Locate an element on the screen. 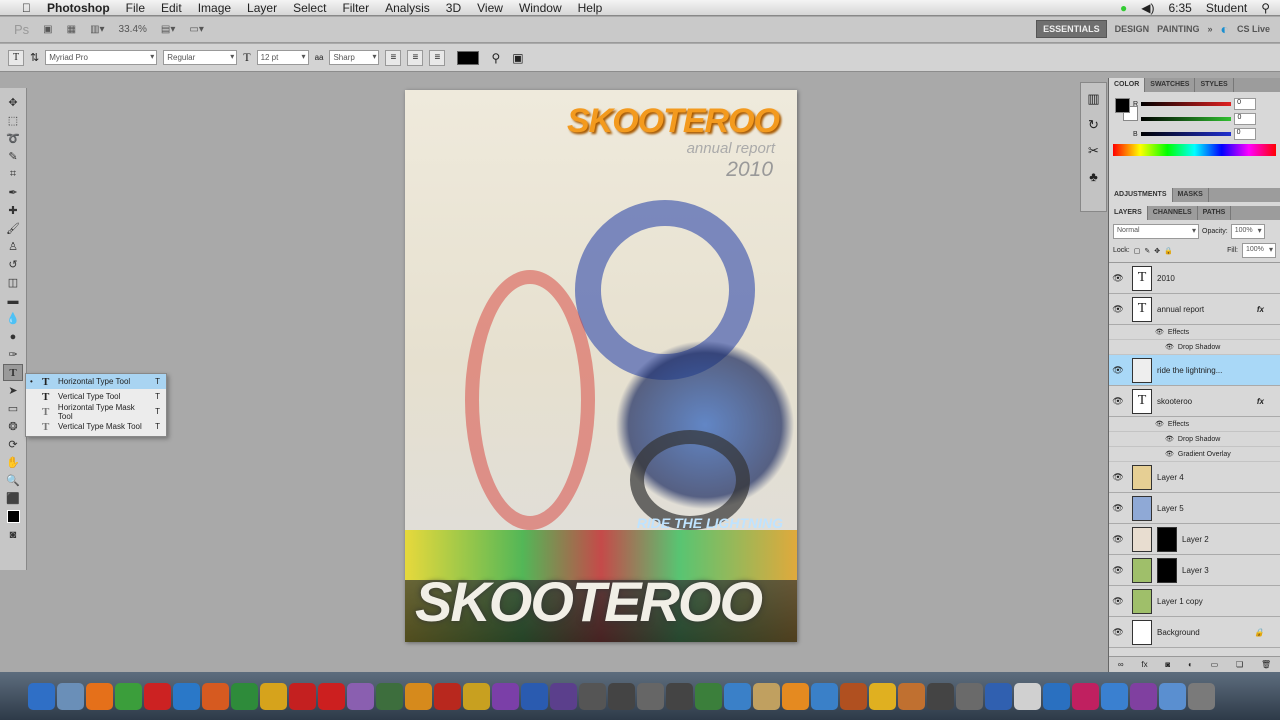 The image size is (1280, 720). layer-row: 👁 Layer 5 is located at coordinates (1194, 508).